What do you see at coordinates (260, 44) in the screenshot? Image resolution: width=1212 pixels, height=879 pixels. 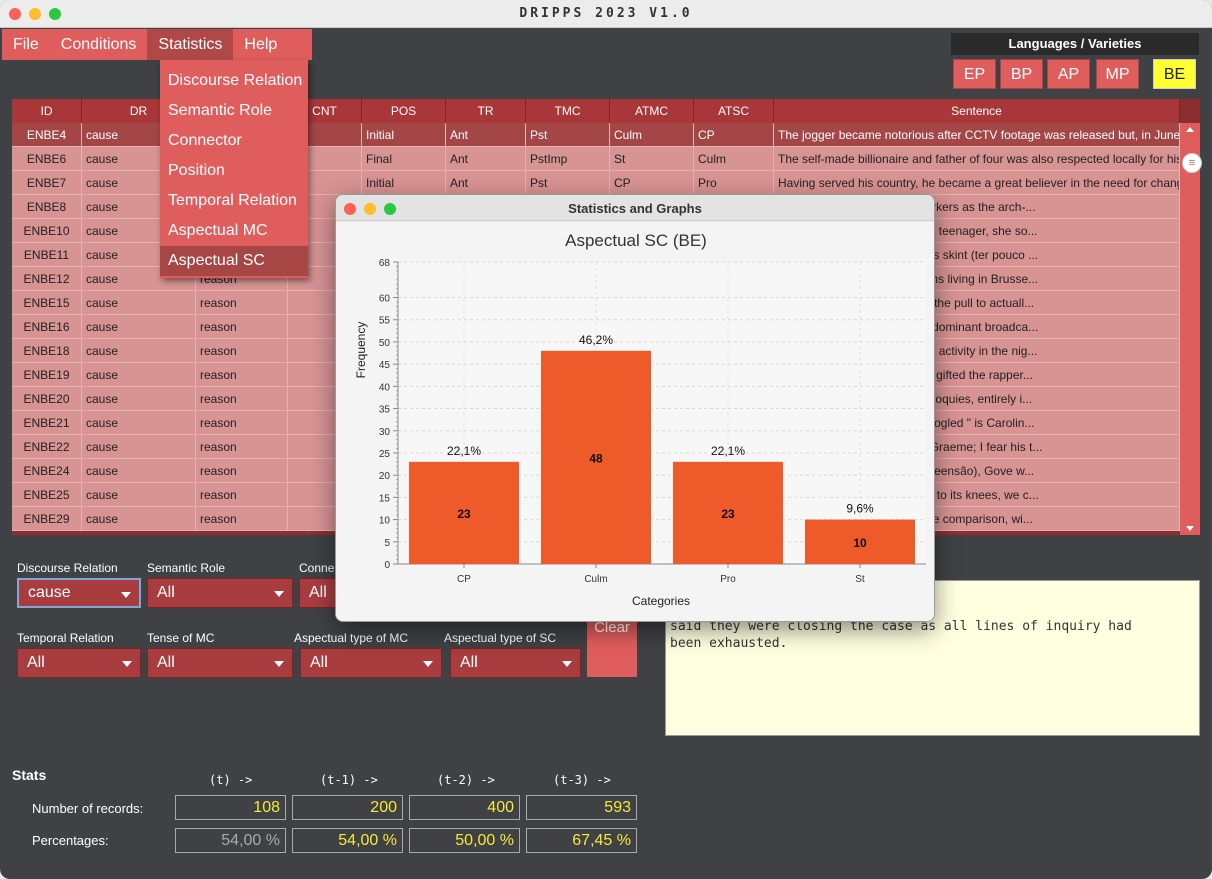 I see `menu-help: Help` at bounding box center [260, 44].